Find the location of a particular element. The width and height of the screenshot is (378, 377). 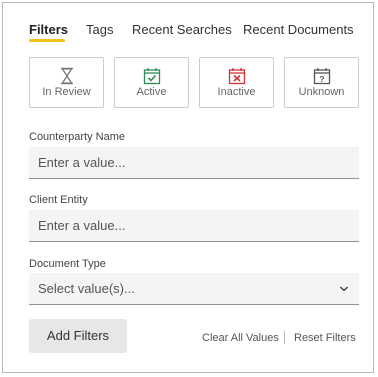

chevron-down-icon is located at coordinates (344, 289).